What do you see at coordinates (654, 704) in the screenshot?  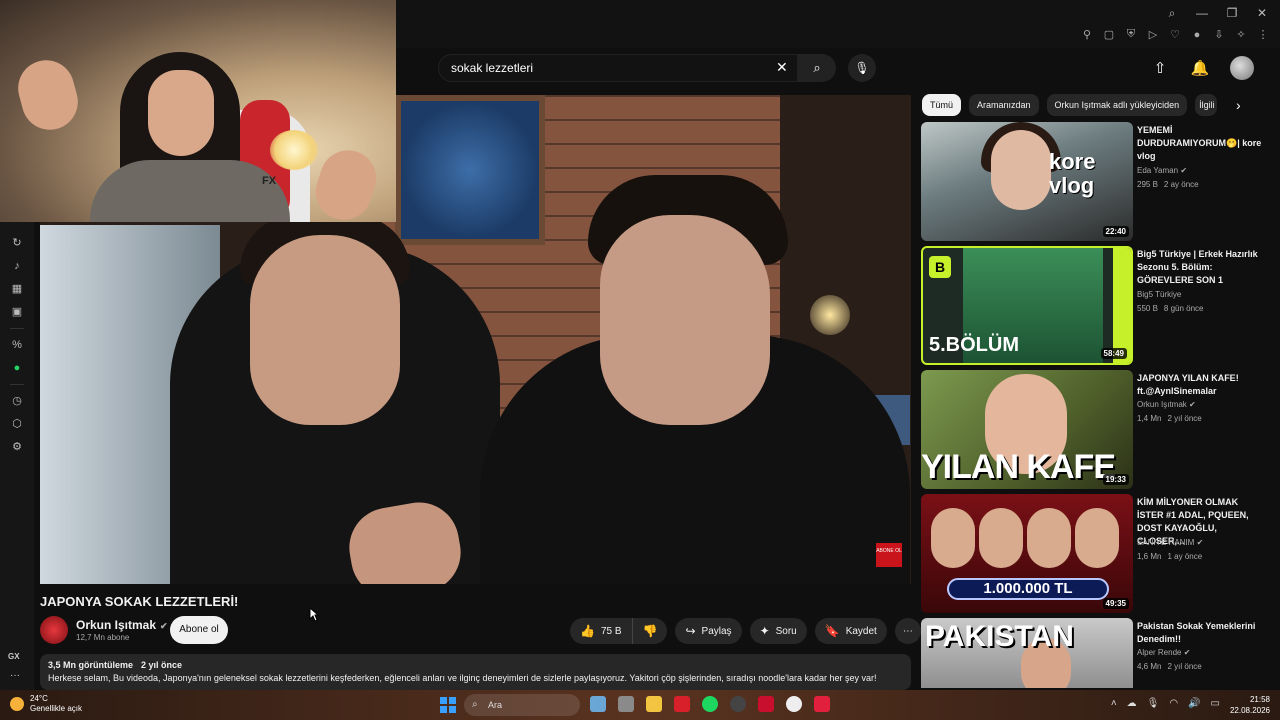 I see `folder-icon` at bounding box center [654, 704].